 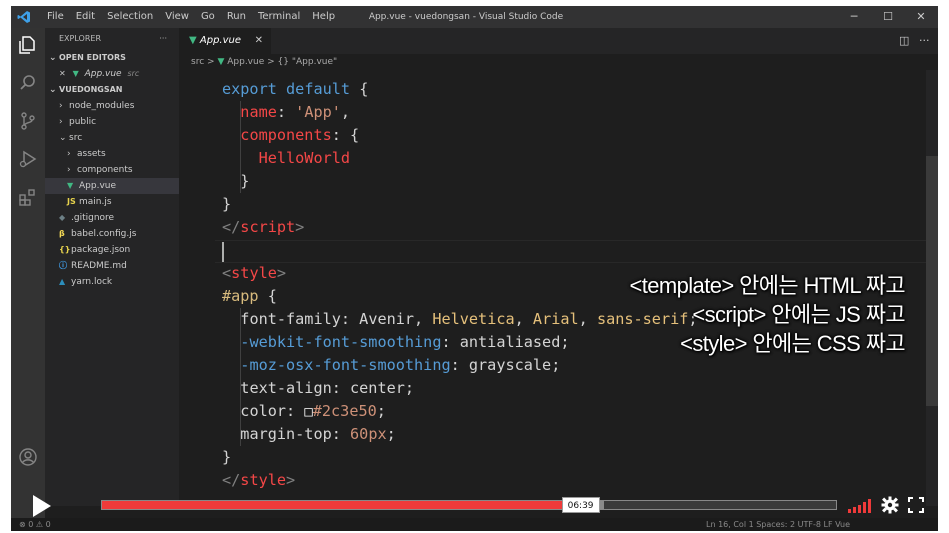 I want to click on tree-item: ▲ yarn.lock, so click(x=112, y=282).